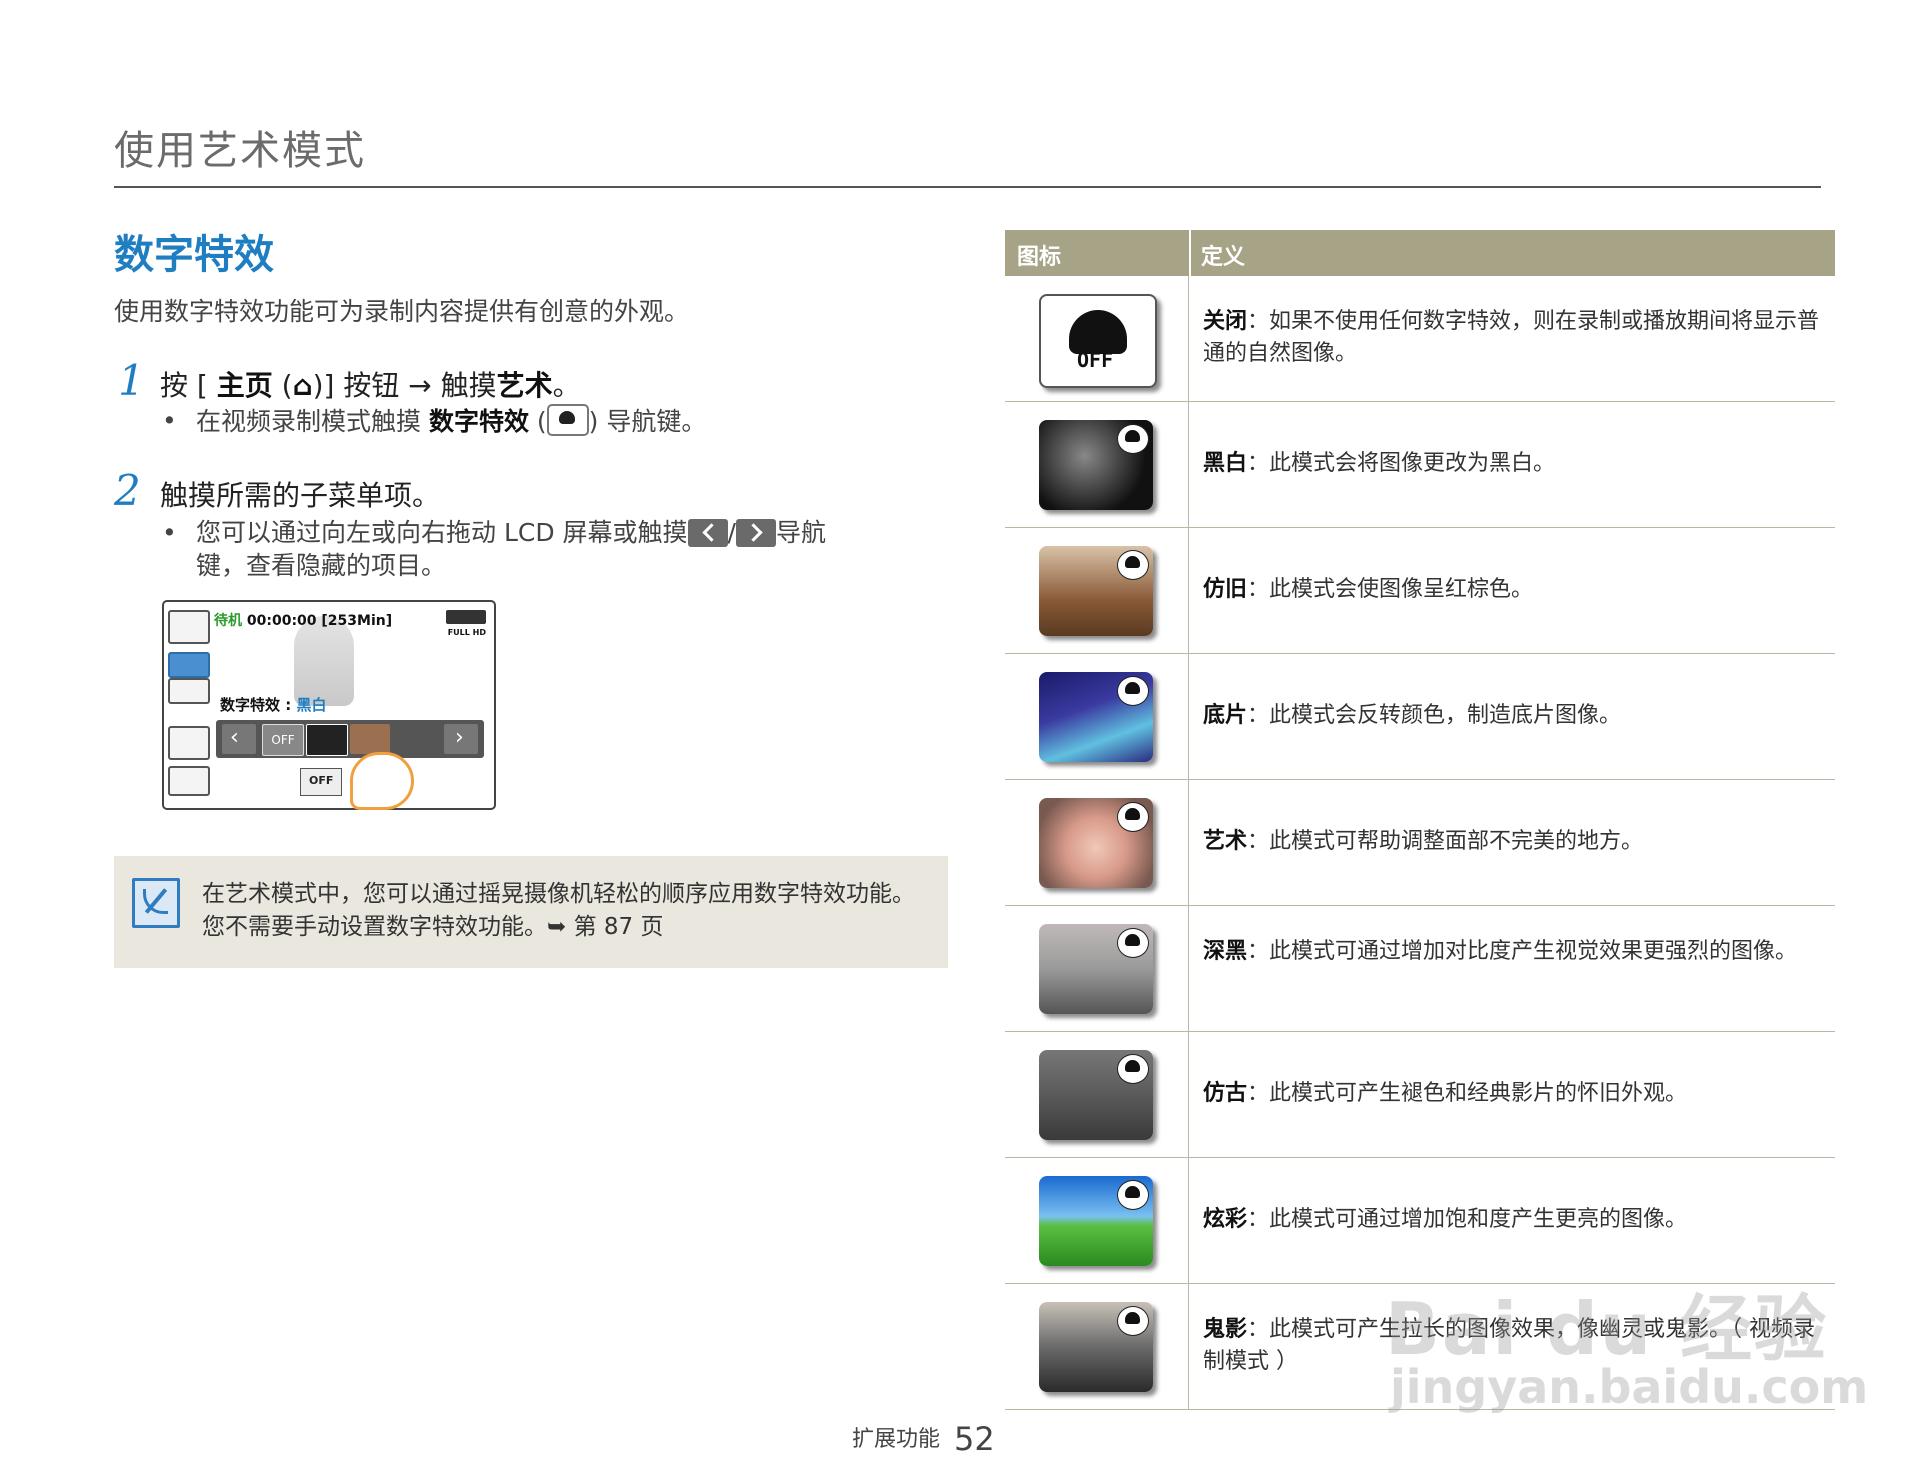 This screenshot has width=1928, height=1474. What do you see at coordinates (1513, 590) in the screenshot?
I see `row-definition: 仿旧：此模式会使图像呈红棕色。` at bounding box center [1513, 590].